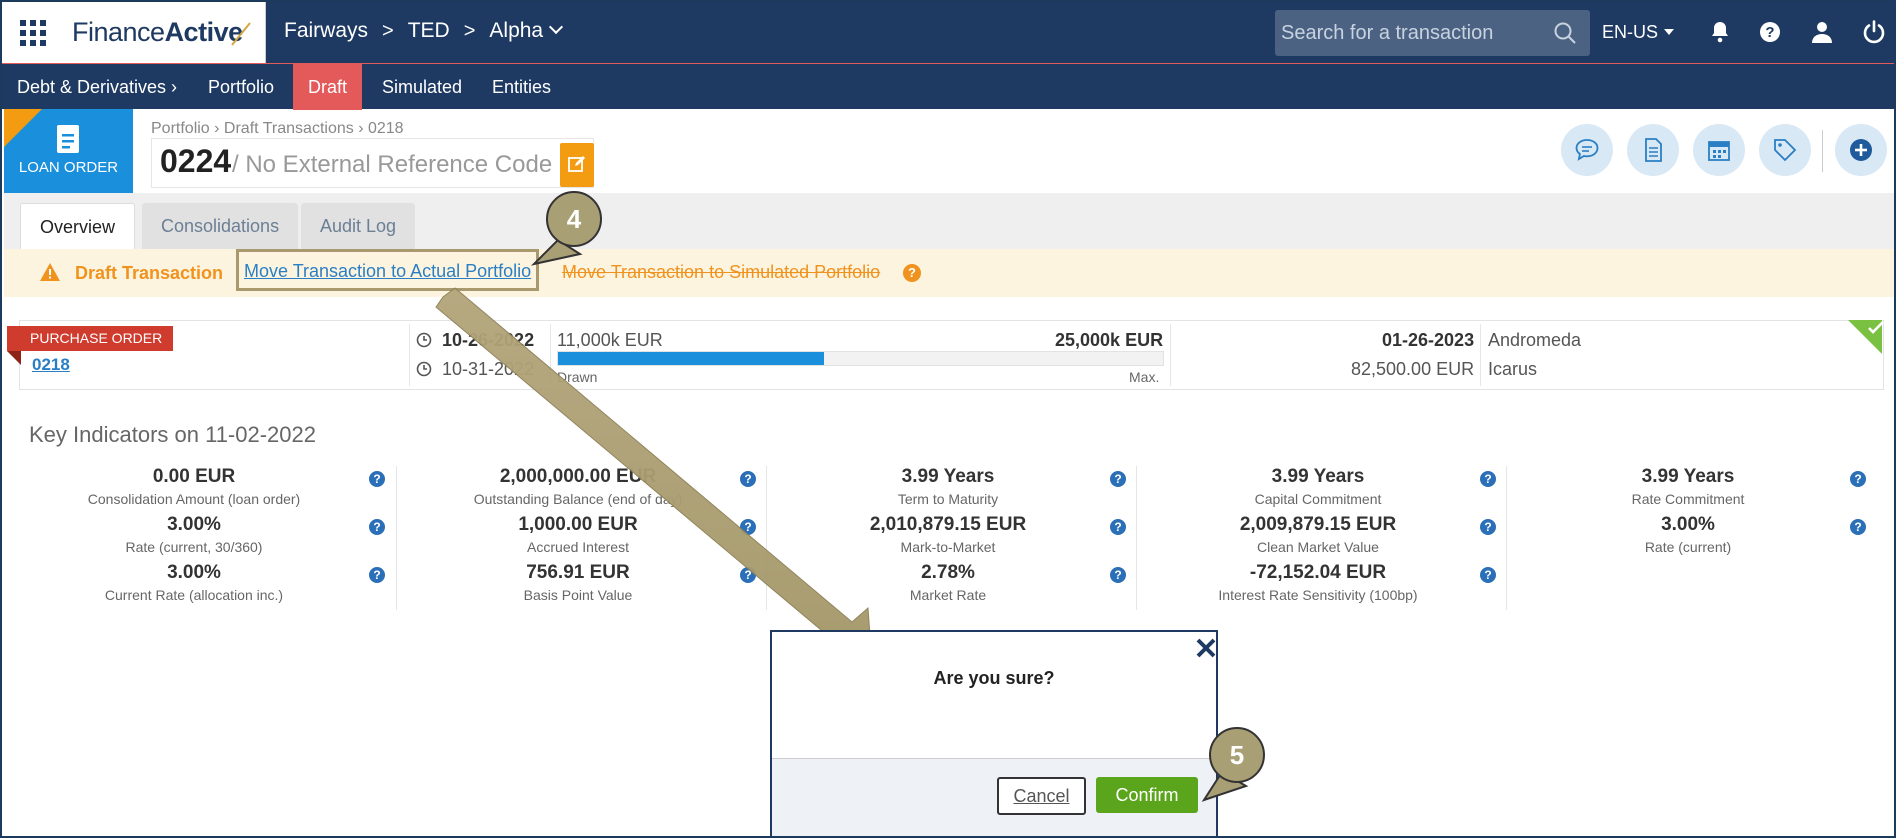 This screenshot has height=838, width=1896. Describe the element at coordinates (326, 31) in the screenshot. I see `crumb-fairways: Fairways` at that location.